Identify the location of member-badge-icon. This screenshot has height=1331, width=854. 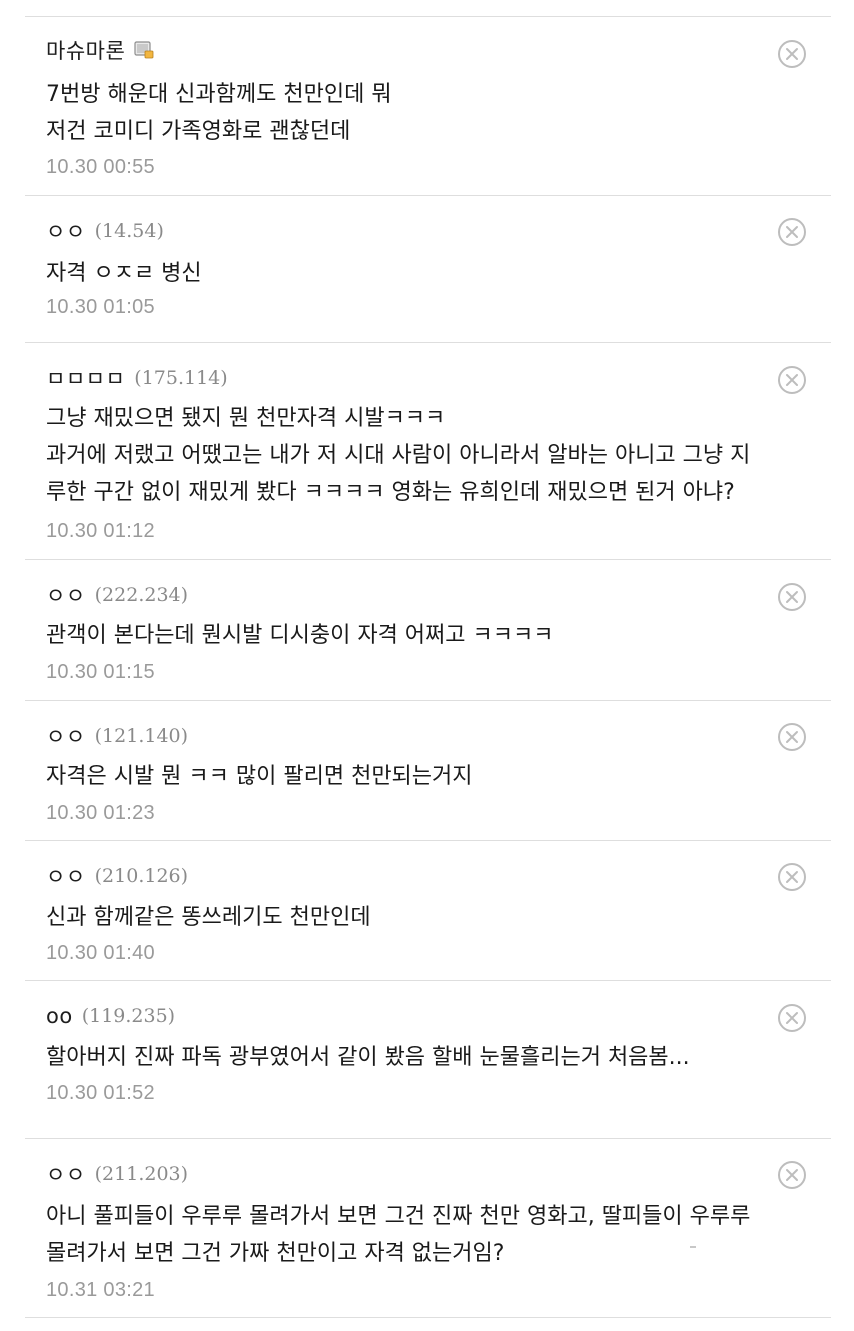
(144, 50).